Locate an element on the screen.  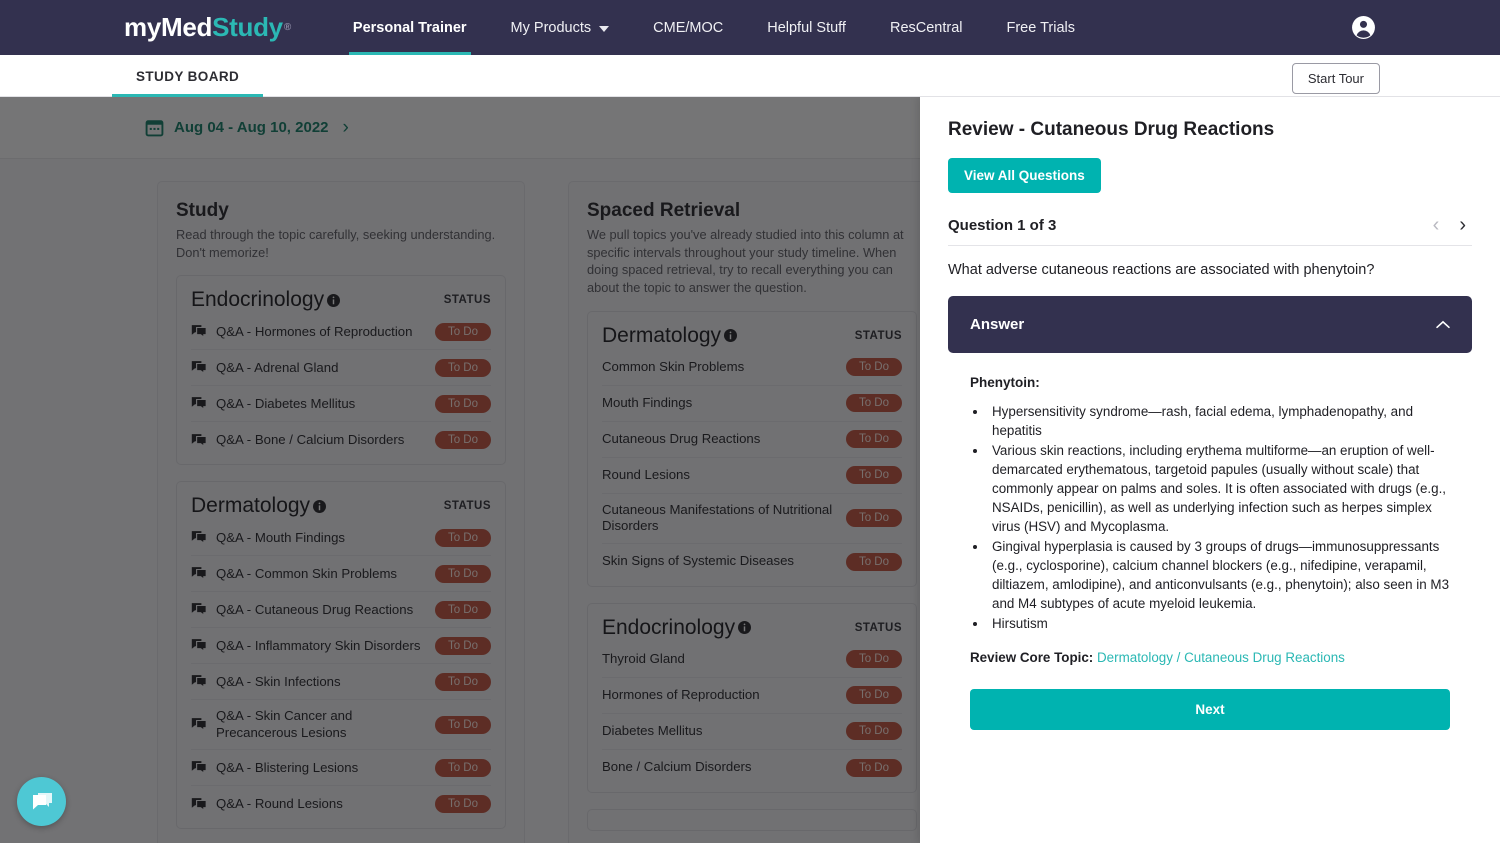
table-row: Diabetes Mellitus To Do is located at coordinates (752, 732).